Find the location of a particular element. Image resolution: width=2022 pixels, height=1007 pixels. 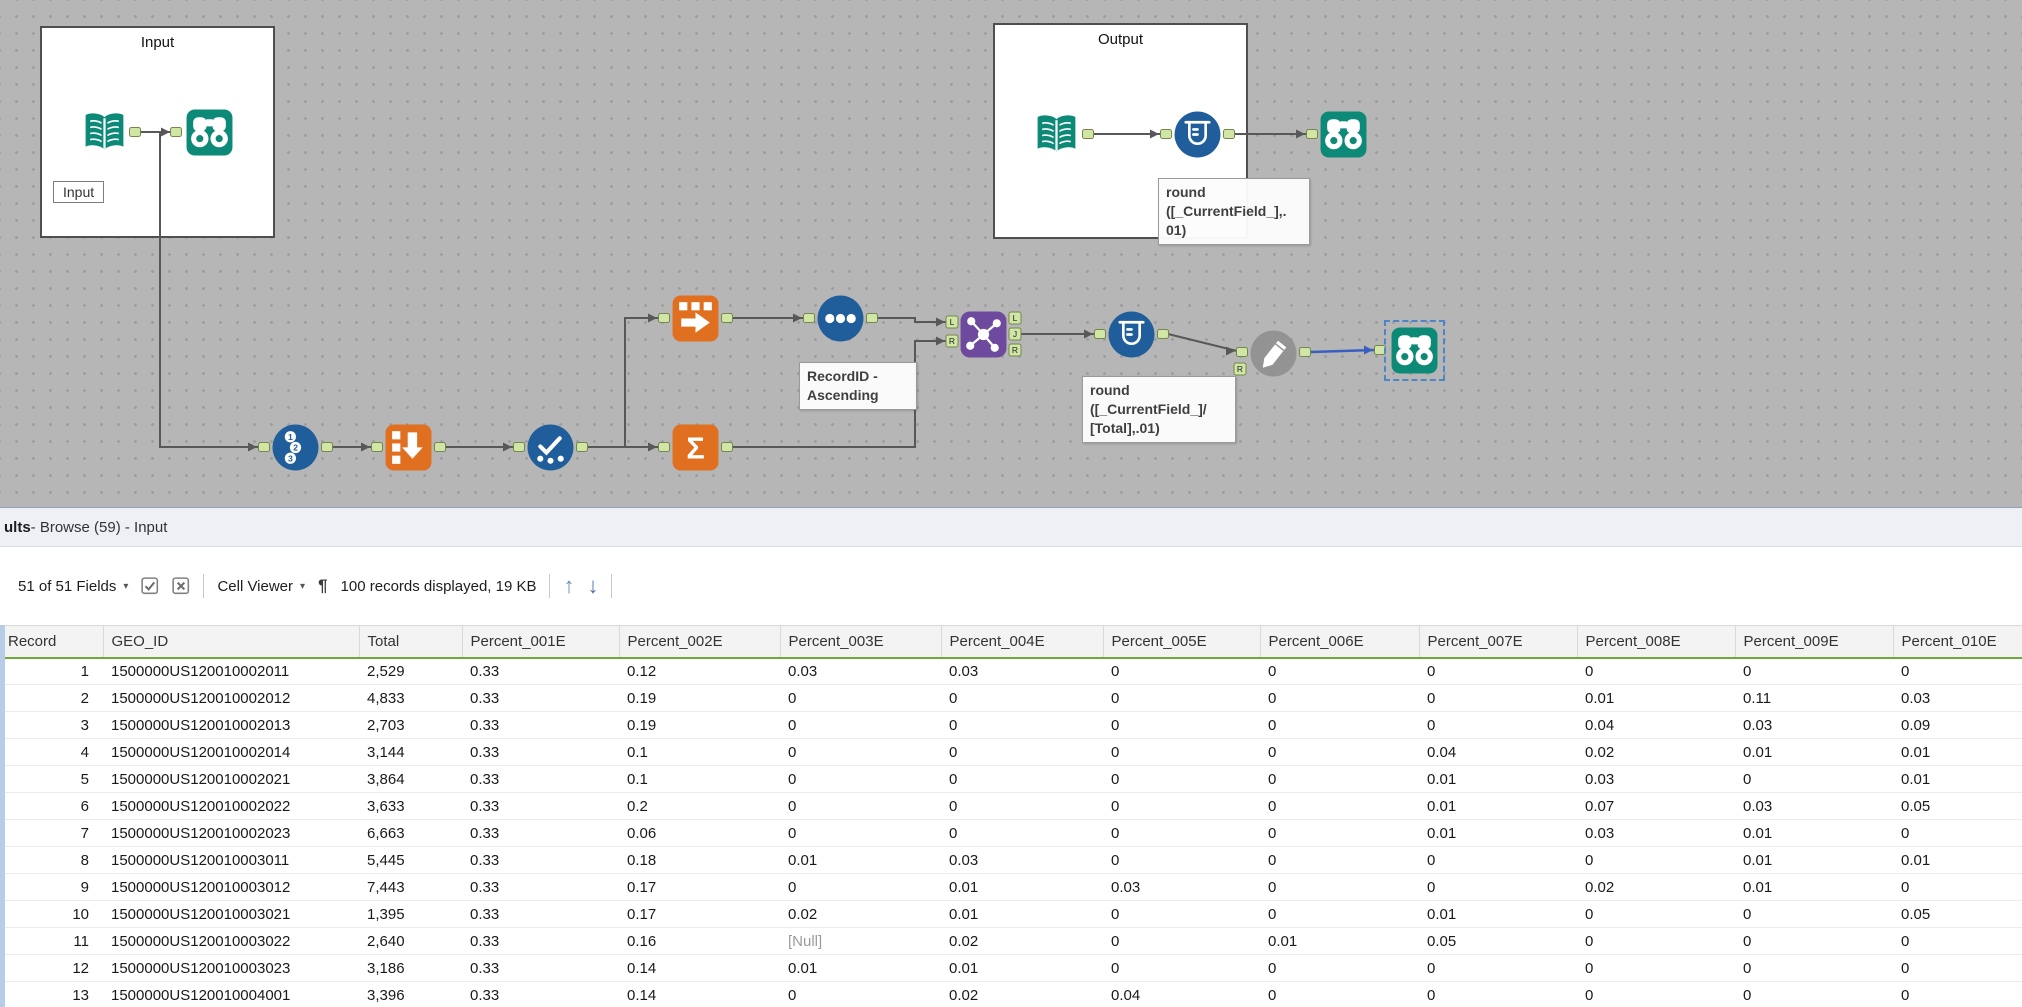

browse-output-tool is located at coordinates (1343, 134).